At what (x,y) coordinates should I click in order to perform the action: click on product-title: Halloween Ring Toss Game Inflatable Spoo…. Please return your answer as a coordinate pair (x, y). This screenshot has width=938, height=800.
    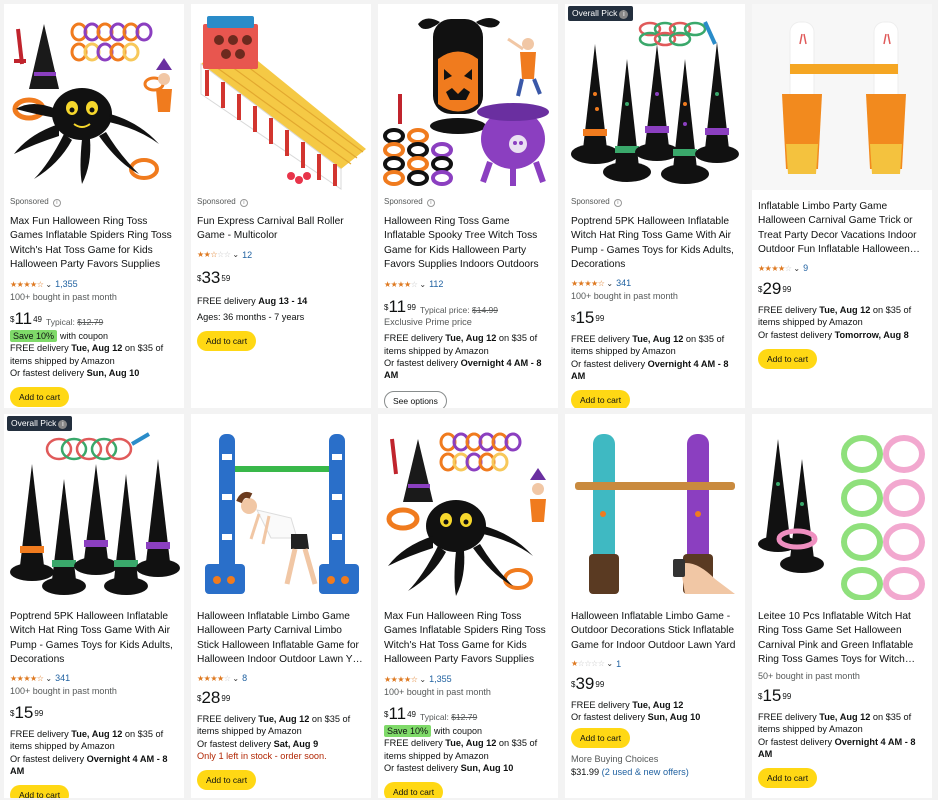
    Looking at the image, I should click on (468, 244).